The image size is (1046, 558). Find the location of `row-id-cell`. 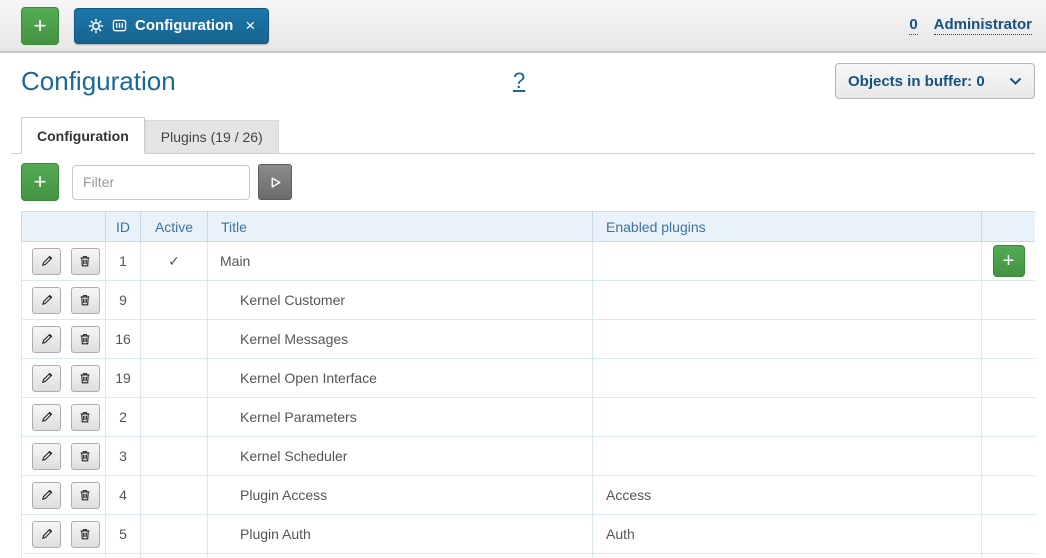

row-id-cell is located at coordinates (123, 555).